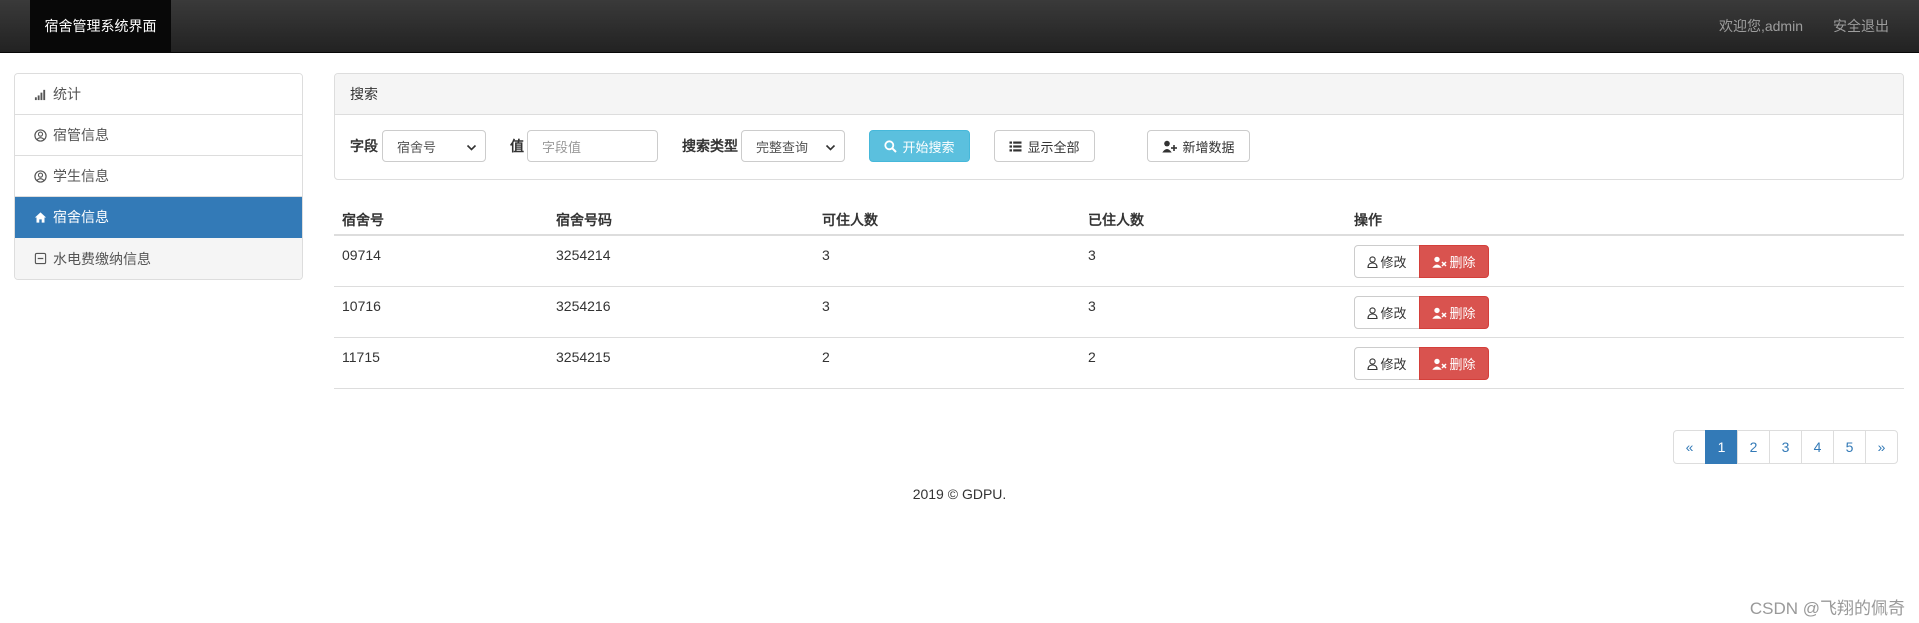 The width and height of the screenshot is (1919, 623). I want to click on cell-dorm-code: 3254215, so click(583, 357).